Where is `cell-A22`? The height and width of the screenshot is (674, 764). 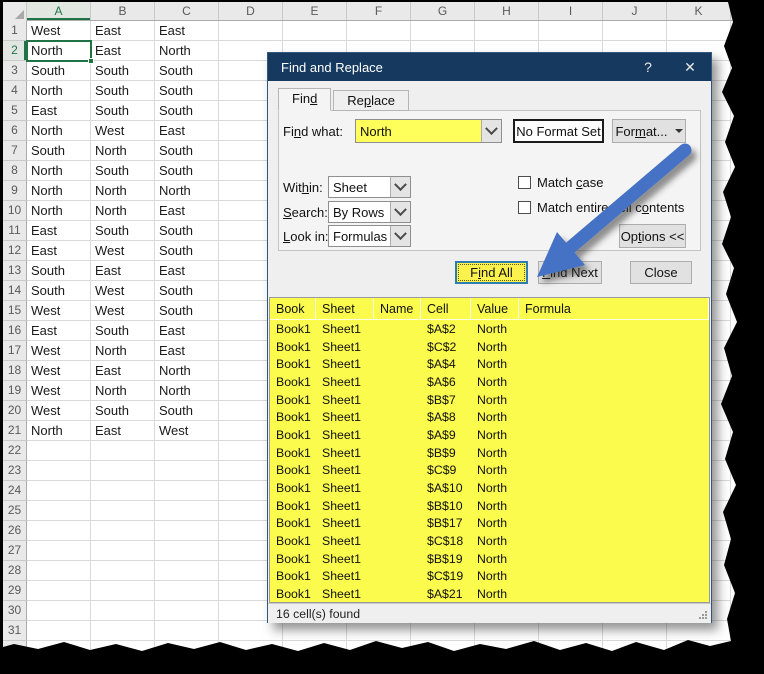
cell-A22 is located at coordinates (59, 451).